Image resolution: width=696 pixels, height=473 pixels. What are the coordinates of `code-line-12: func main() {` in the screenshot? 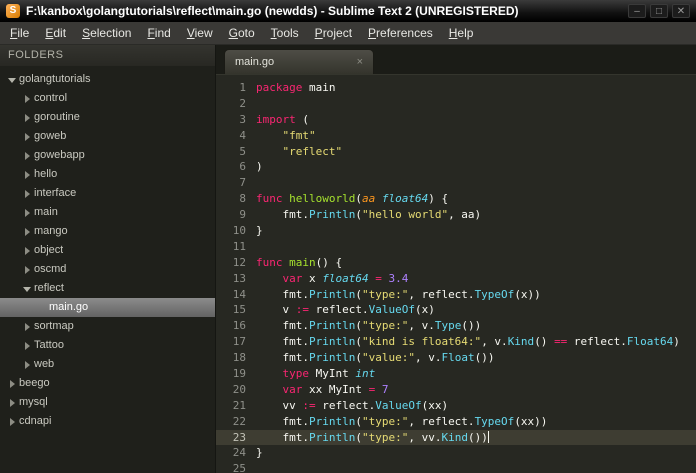 It's located at (476, 263).